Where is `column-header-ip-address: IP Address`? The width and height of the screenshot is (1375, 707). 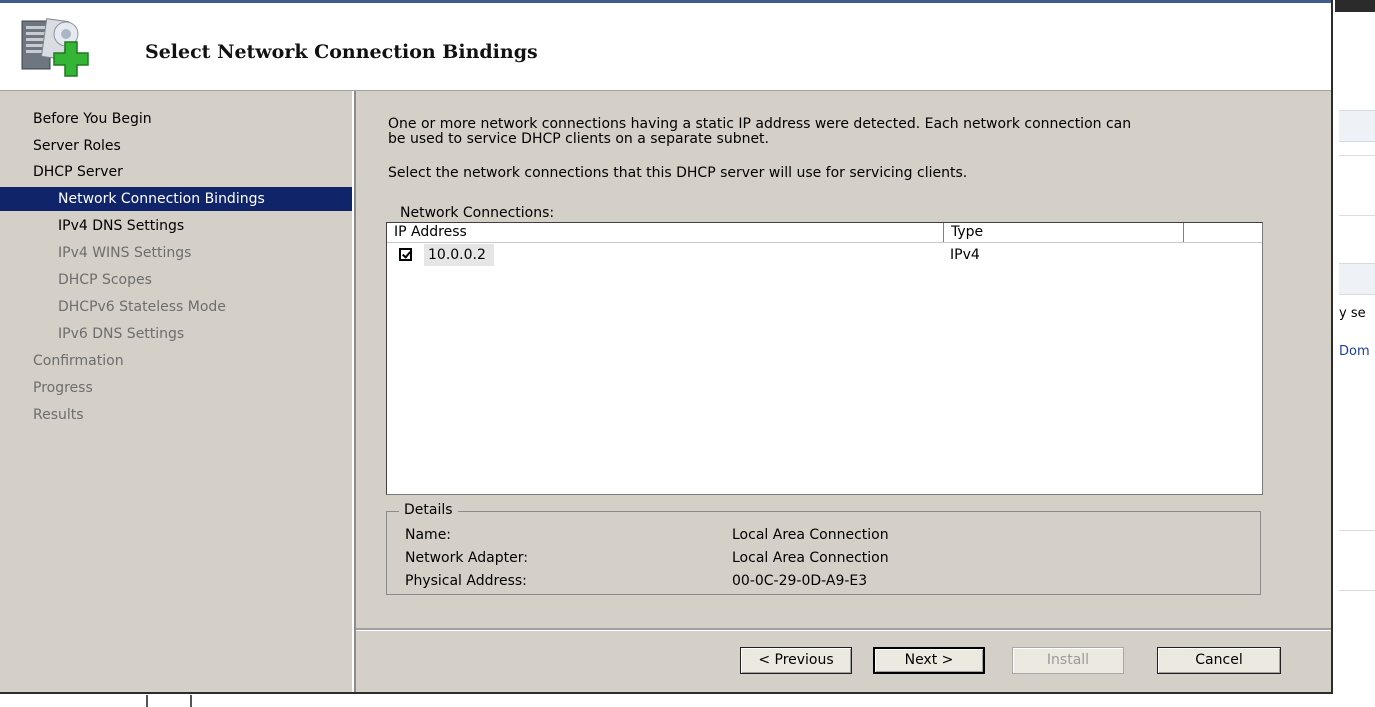
column-header-ip-address: IP Address is located at coordinates (665, 232).